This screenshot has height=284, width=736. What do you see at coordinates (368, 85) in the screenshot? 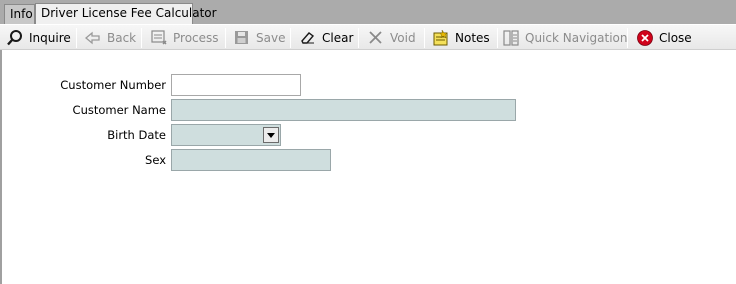
I see `customer-number-row: Customer Number` at bounding box center [368, 85].